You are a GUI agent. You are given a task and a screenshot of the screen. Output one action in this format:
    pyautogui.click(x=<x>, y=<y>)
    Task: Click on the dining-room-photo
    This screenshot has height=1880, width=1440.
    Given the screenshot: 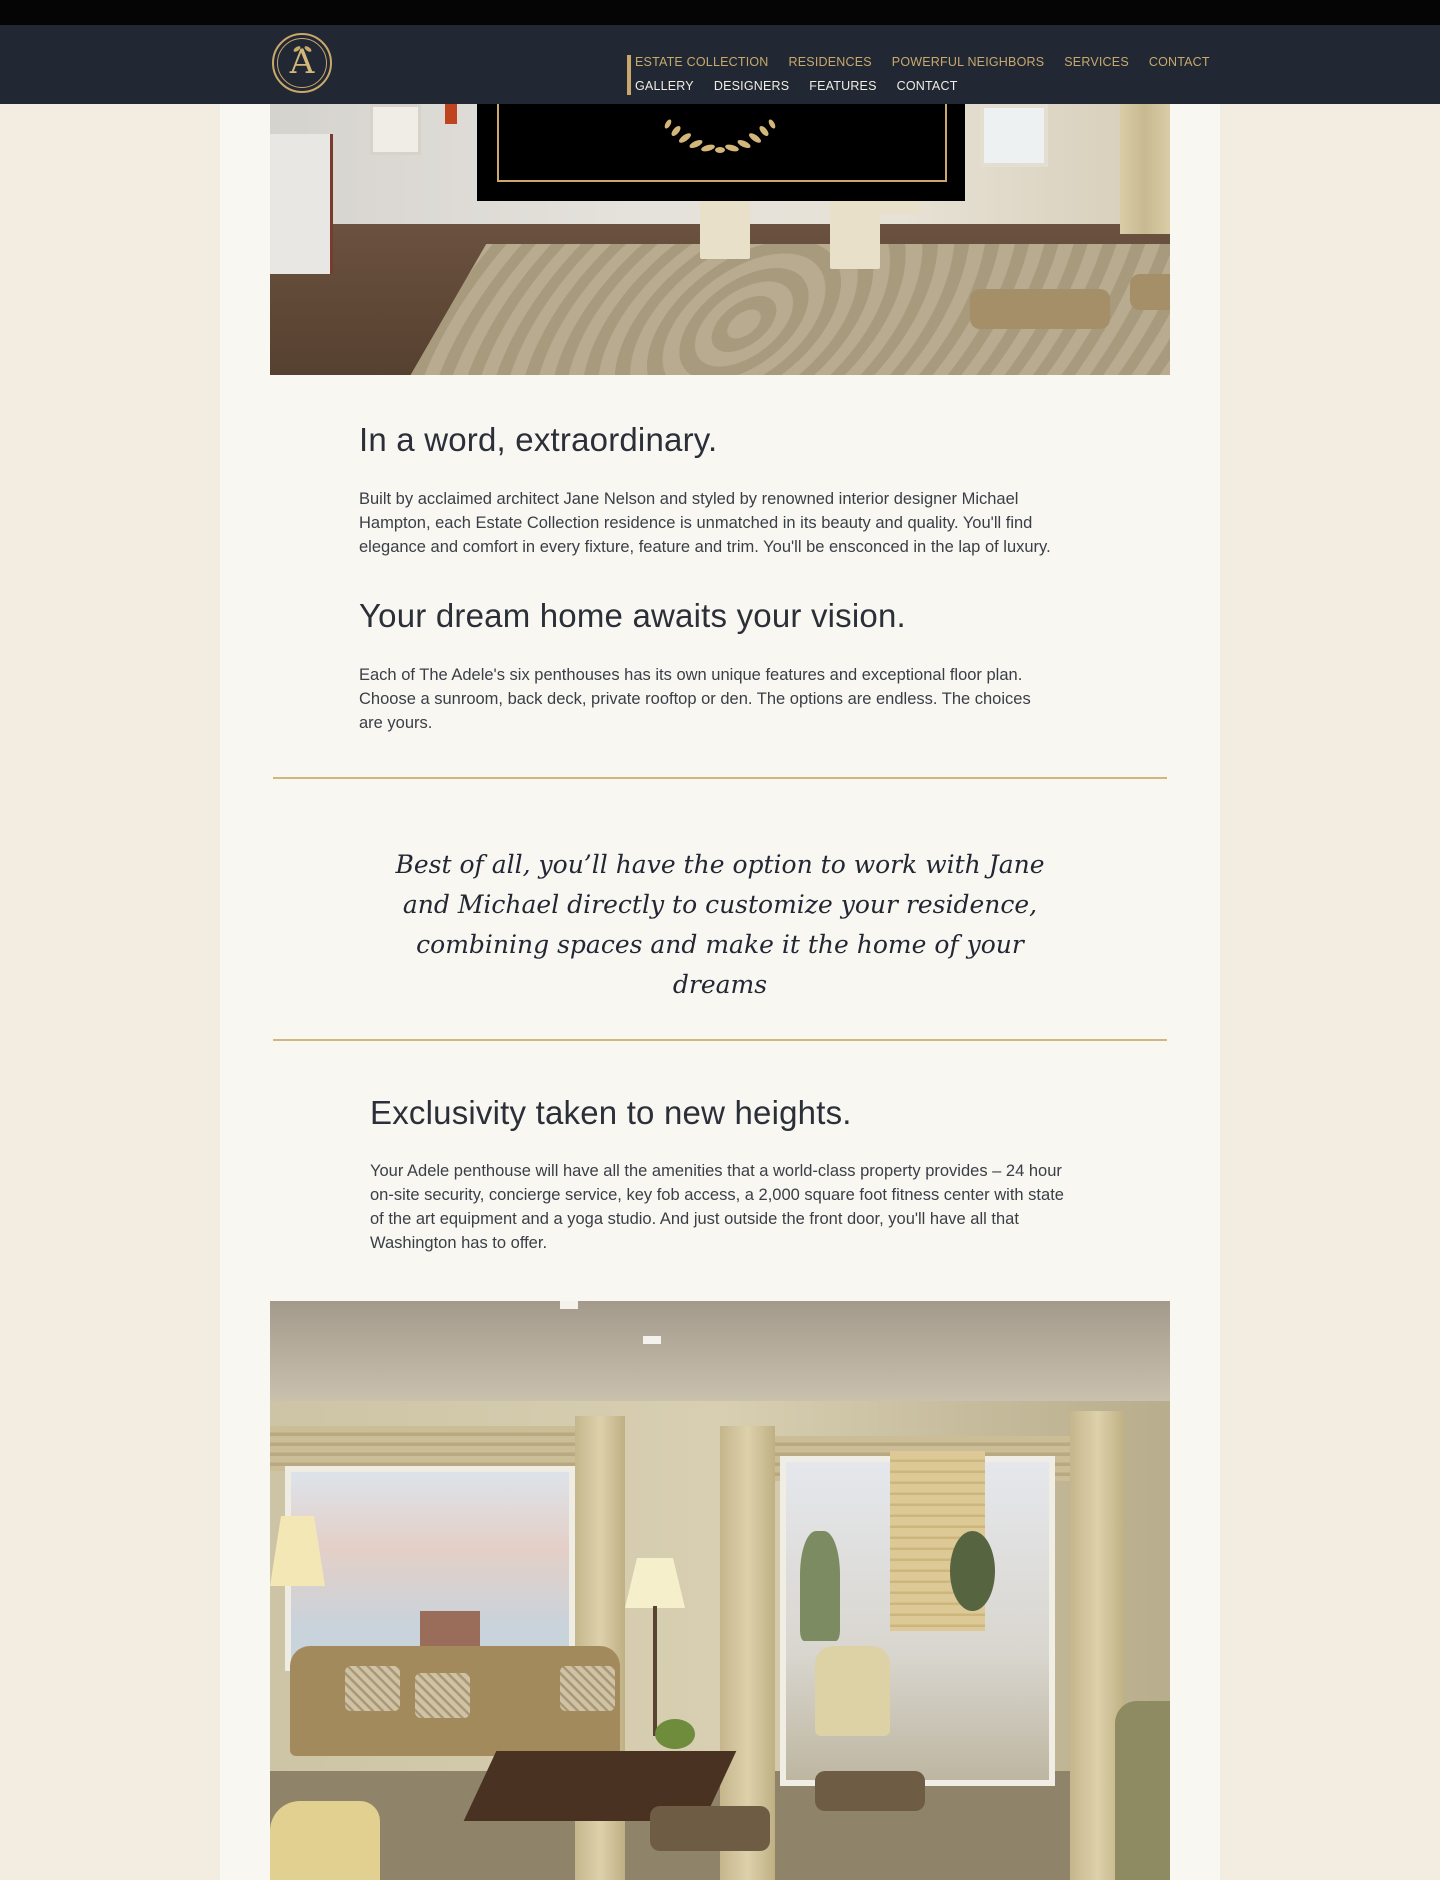 What is the action you would take?
    pyautogui.click(x=720, y=239)
    